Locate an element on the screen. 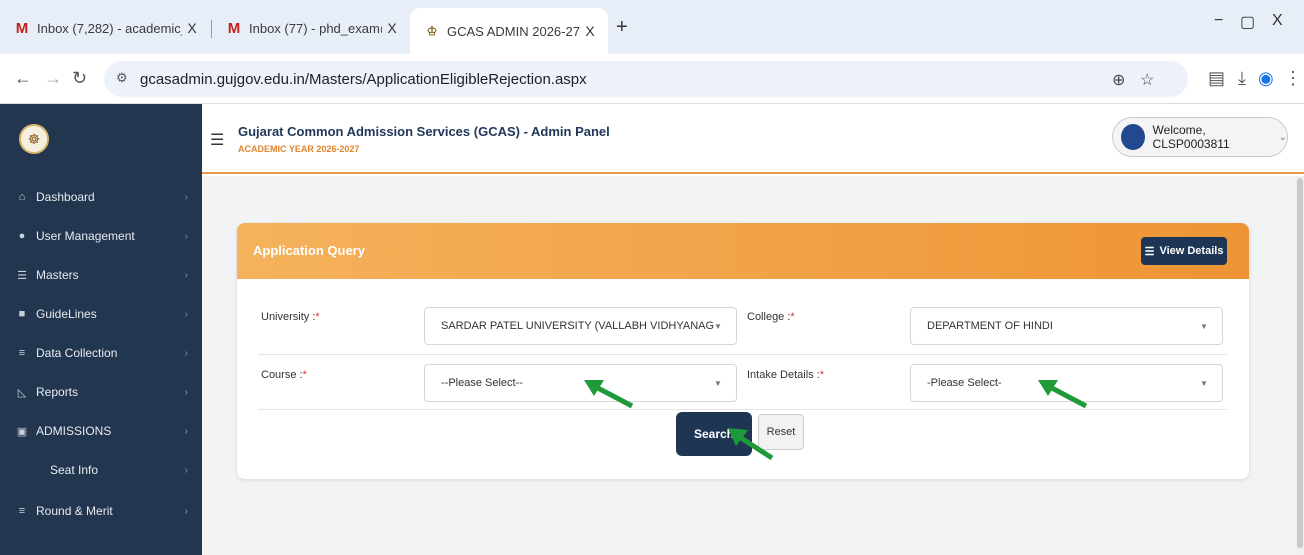  new-tab-button: + is located at coordinates (622, 27).